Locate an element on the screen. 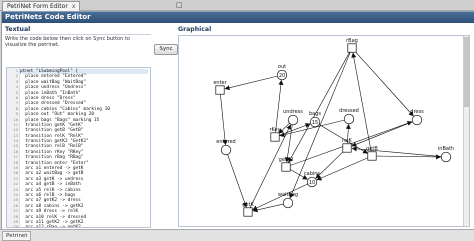 The image size is (474, 241). close-icon: x is located at coordinates (74, 6).